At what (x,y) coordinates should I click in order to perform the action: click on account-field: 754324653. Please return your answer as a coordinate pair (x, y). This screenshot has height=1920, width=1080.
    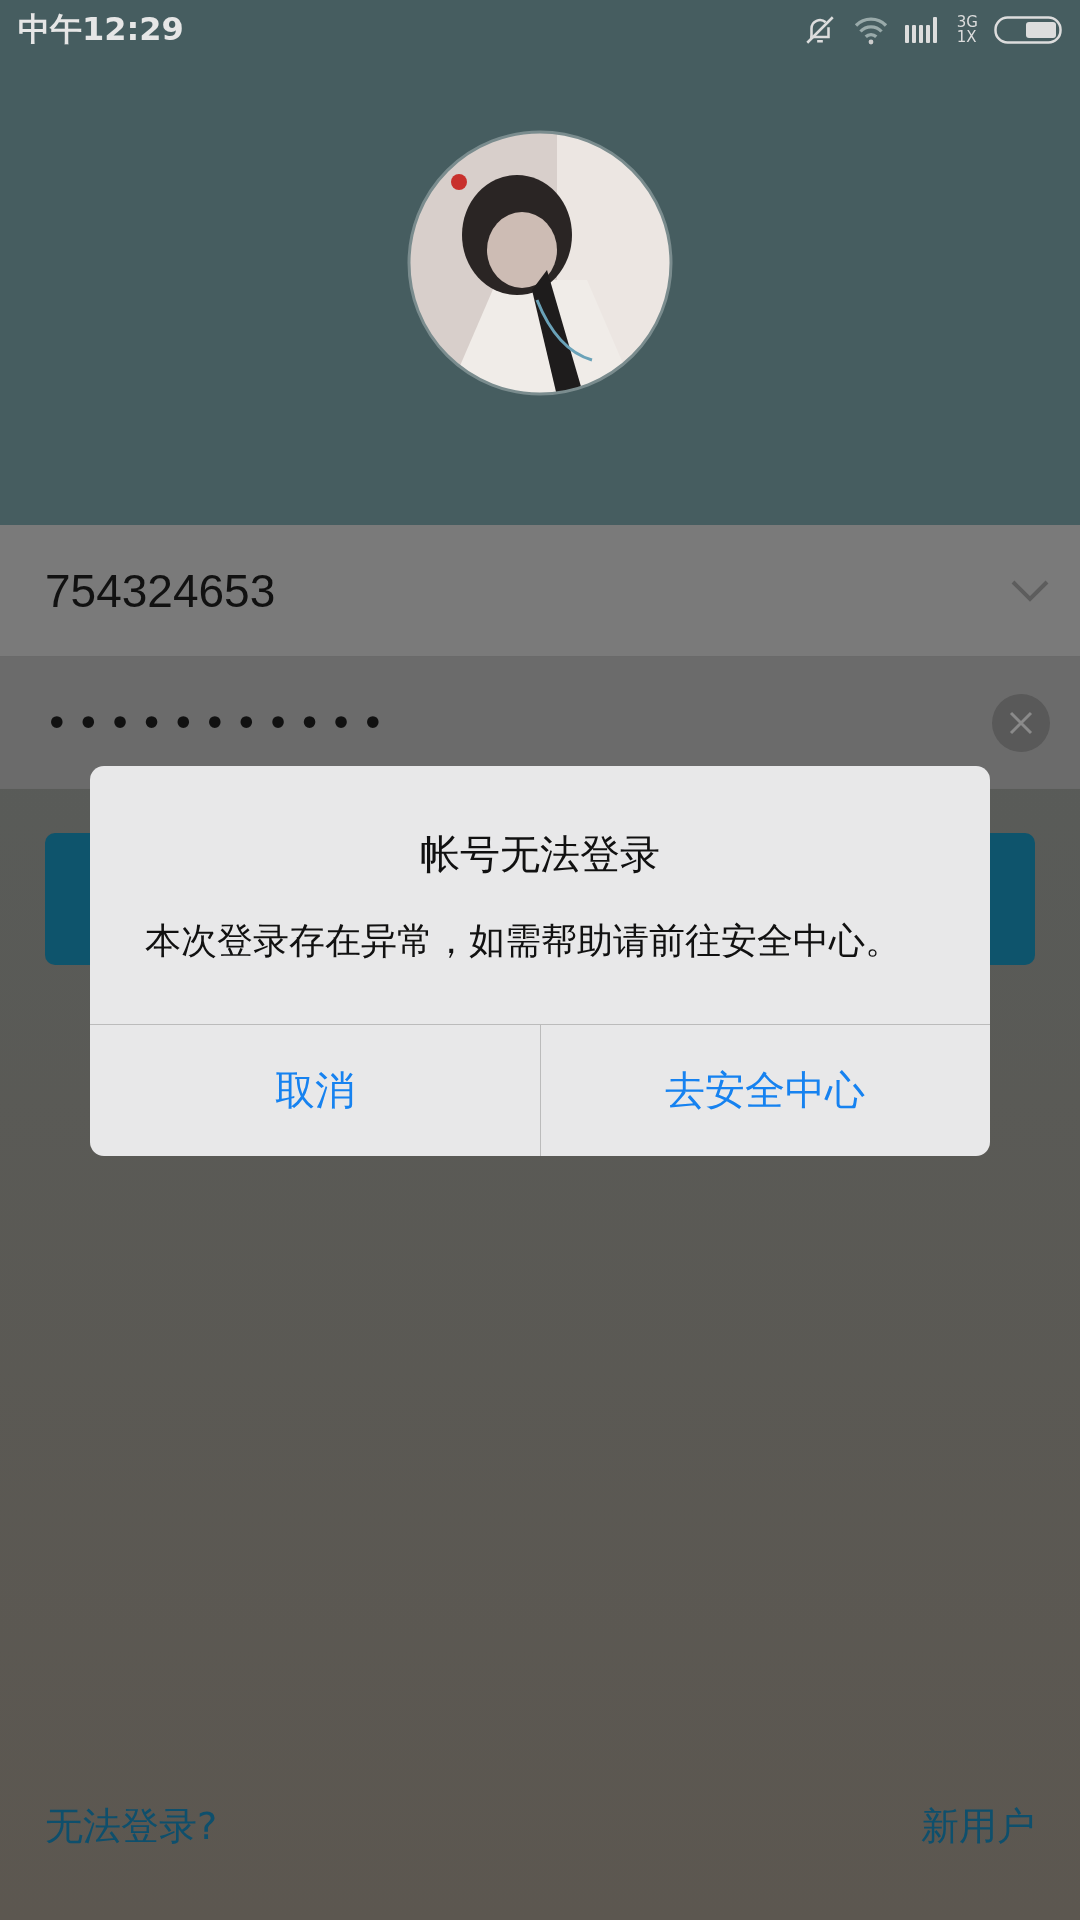
    Looking at the image, I should click on (540, 591).